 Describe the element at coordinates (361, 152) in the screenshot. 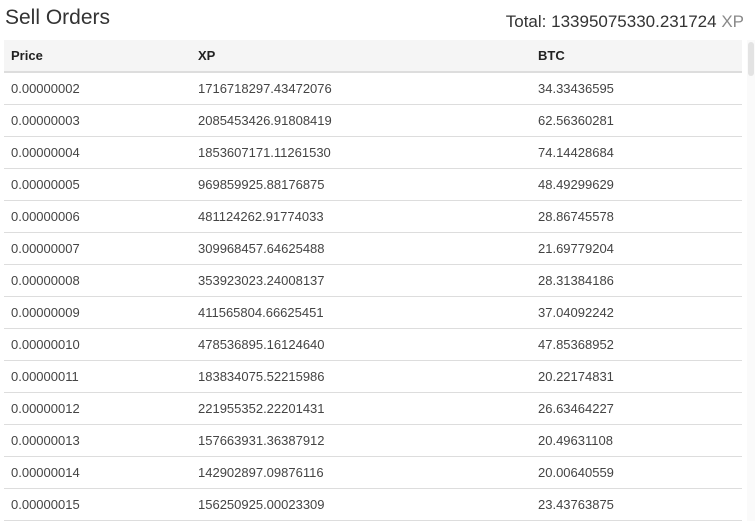

I see `cell-xp: 1853607171.11261530` at that location.